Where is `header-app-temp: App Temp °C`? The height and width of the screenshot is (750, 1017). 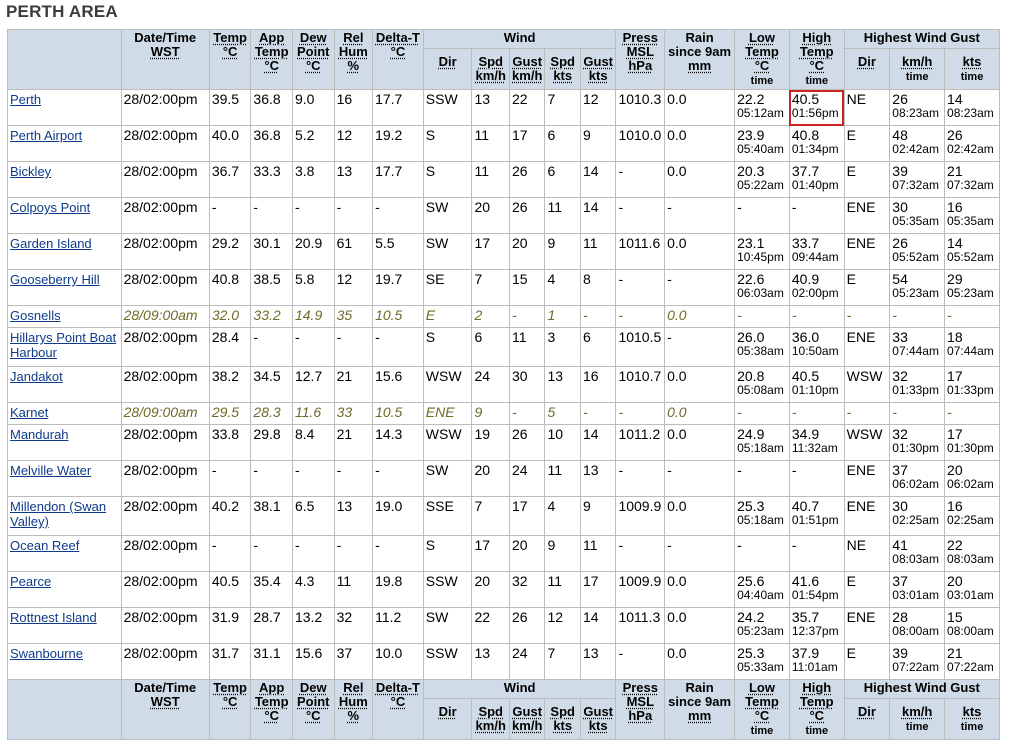
header-app-temp: App Temp °C is located at coordinates (271, 59).